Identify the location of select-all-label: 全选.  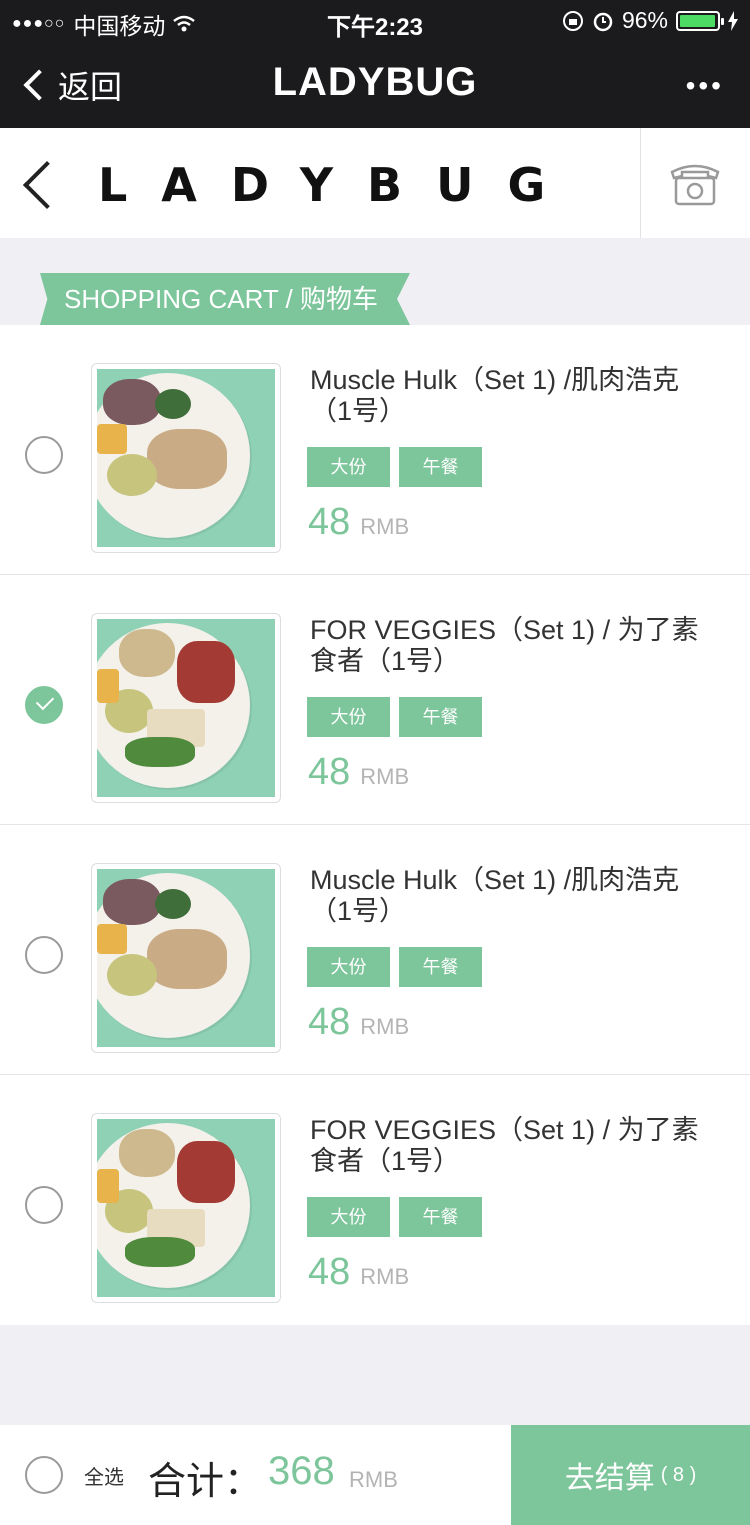
(104, 1475).